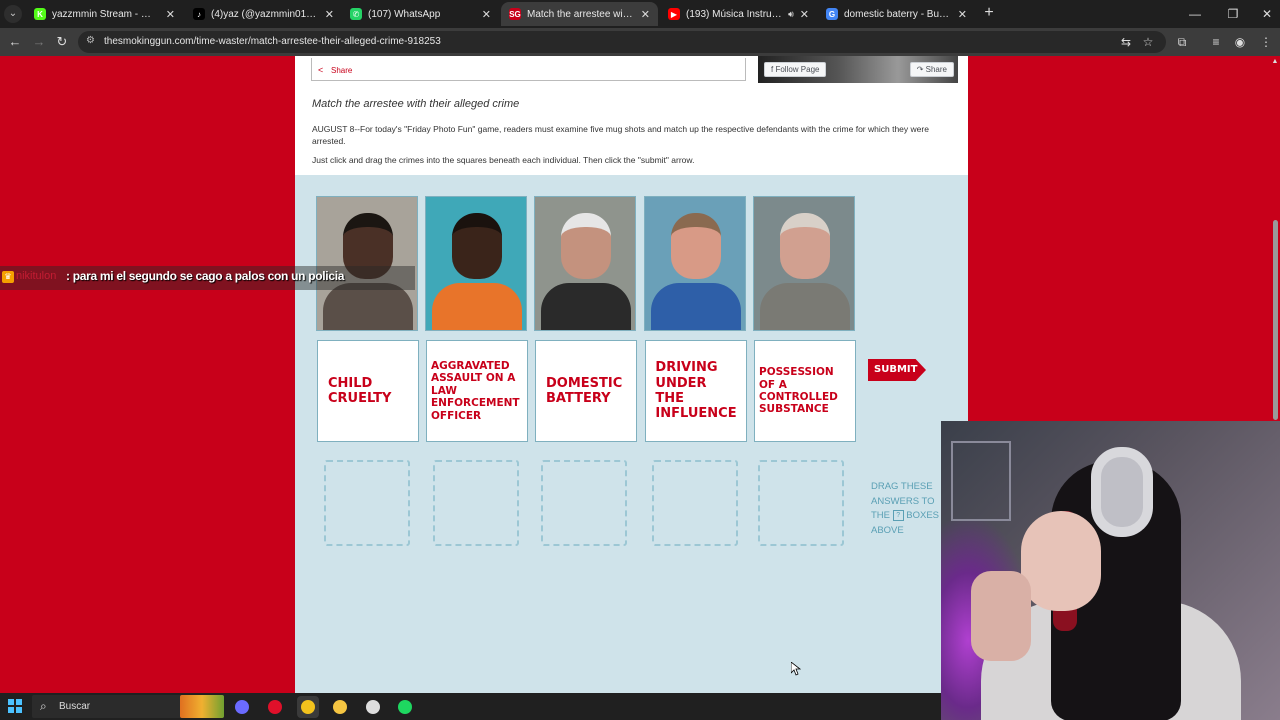 The width and height of the screenshot is (1280, 720). Describe the element at coordinates (340, 707) in the screenshot. I see `file-explorer-icon` at that location.